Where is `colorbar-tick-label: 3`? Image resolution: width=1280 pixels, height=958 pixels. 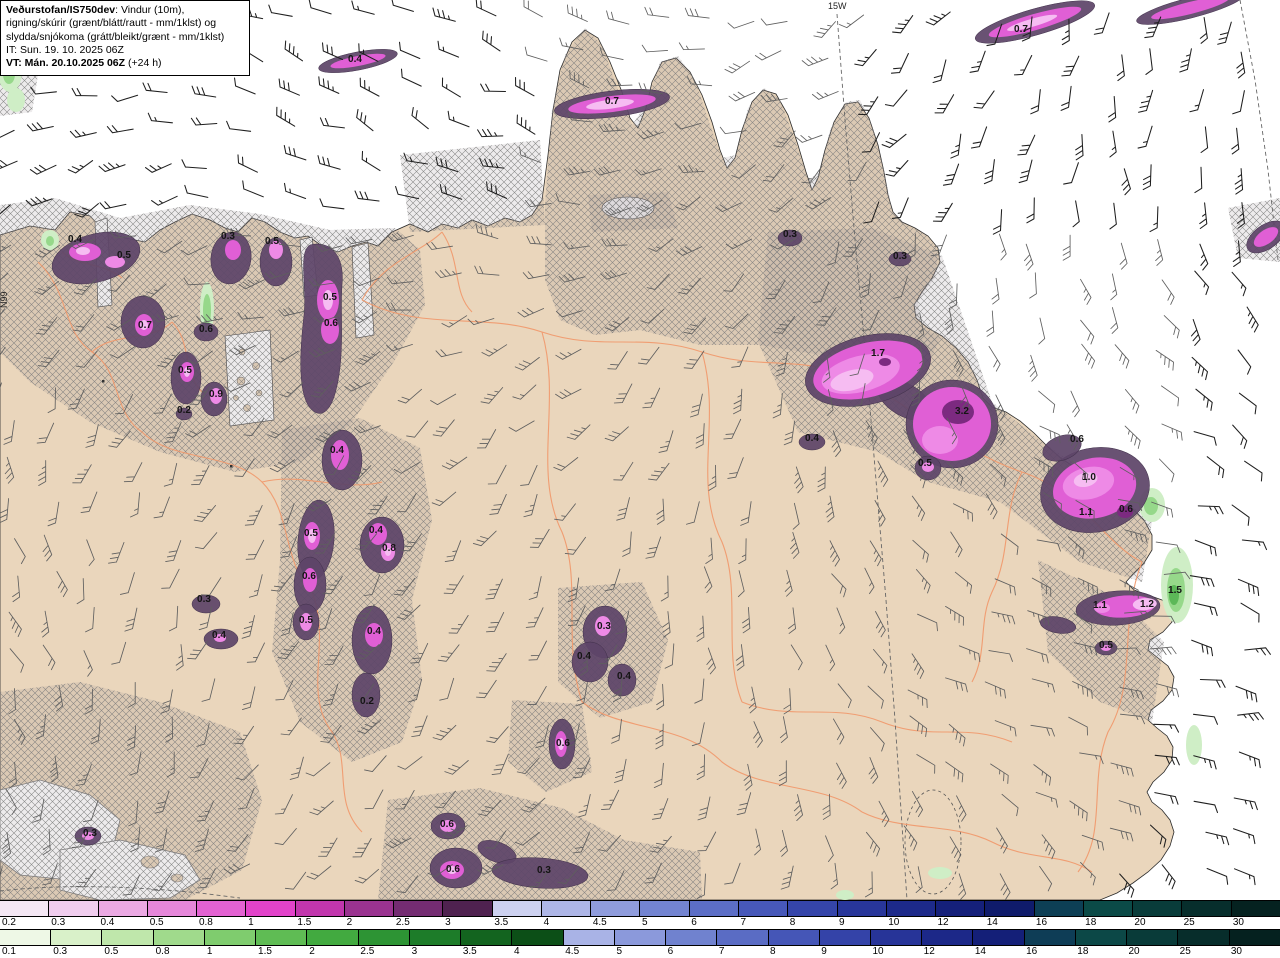
colorbar-tick-label: 3 is located at coordinates (448, 922).